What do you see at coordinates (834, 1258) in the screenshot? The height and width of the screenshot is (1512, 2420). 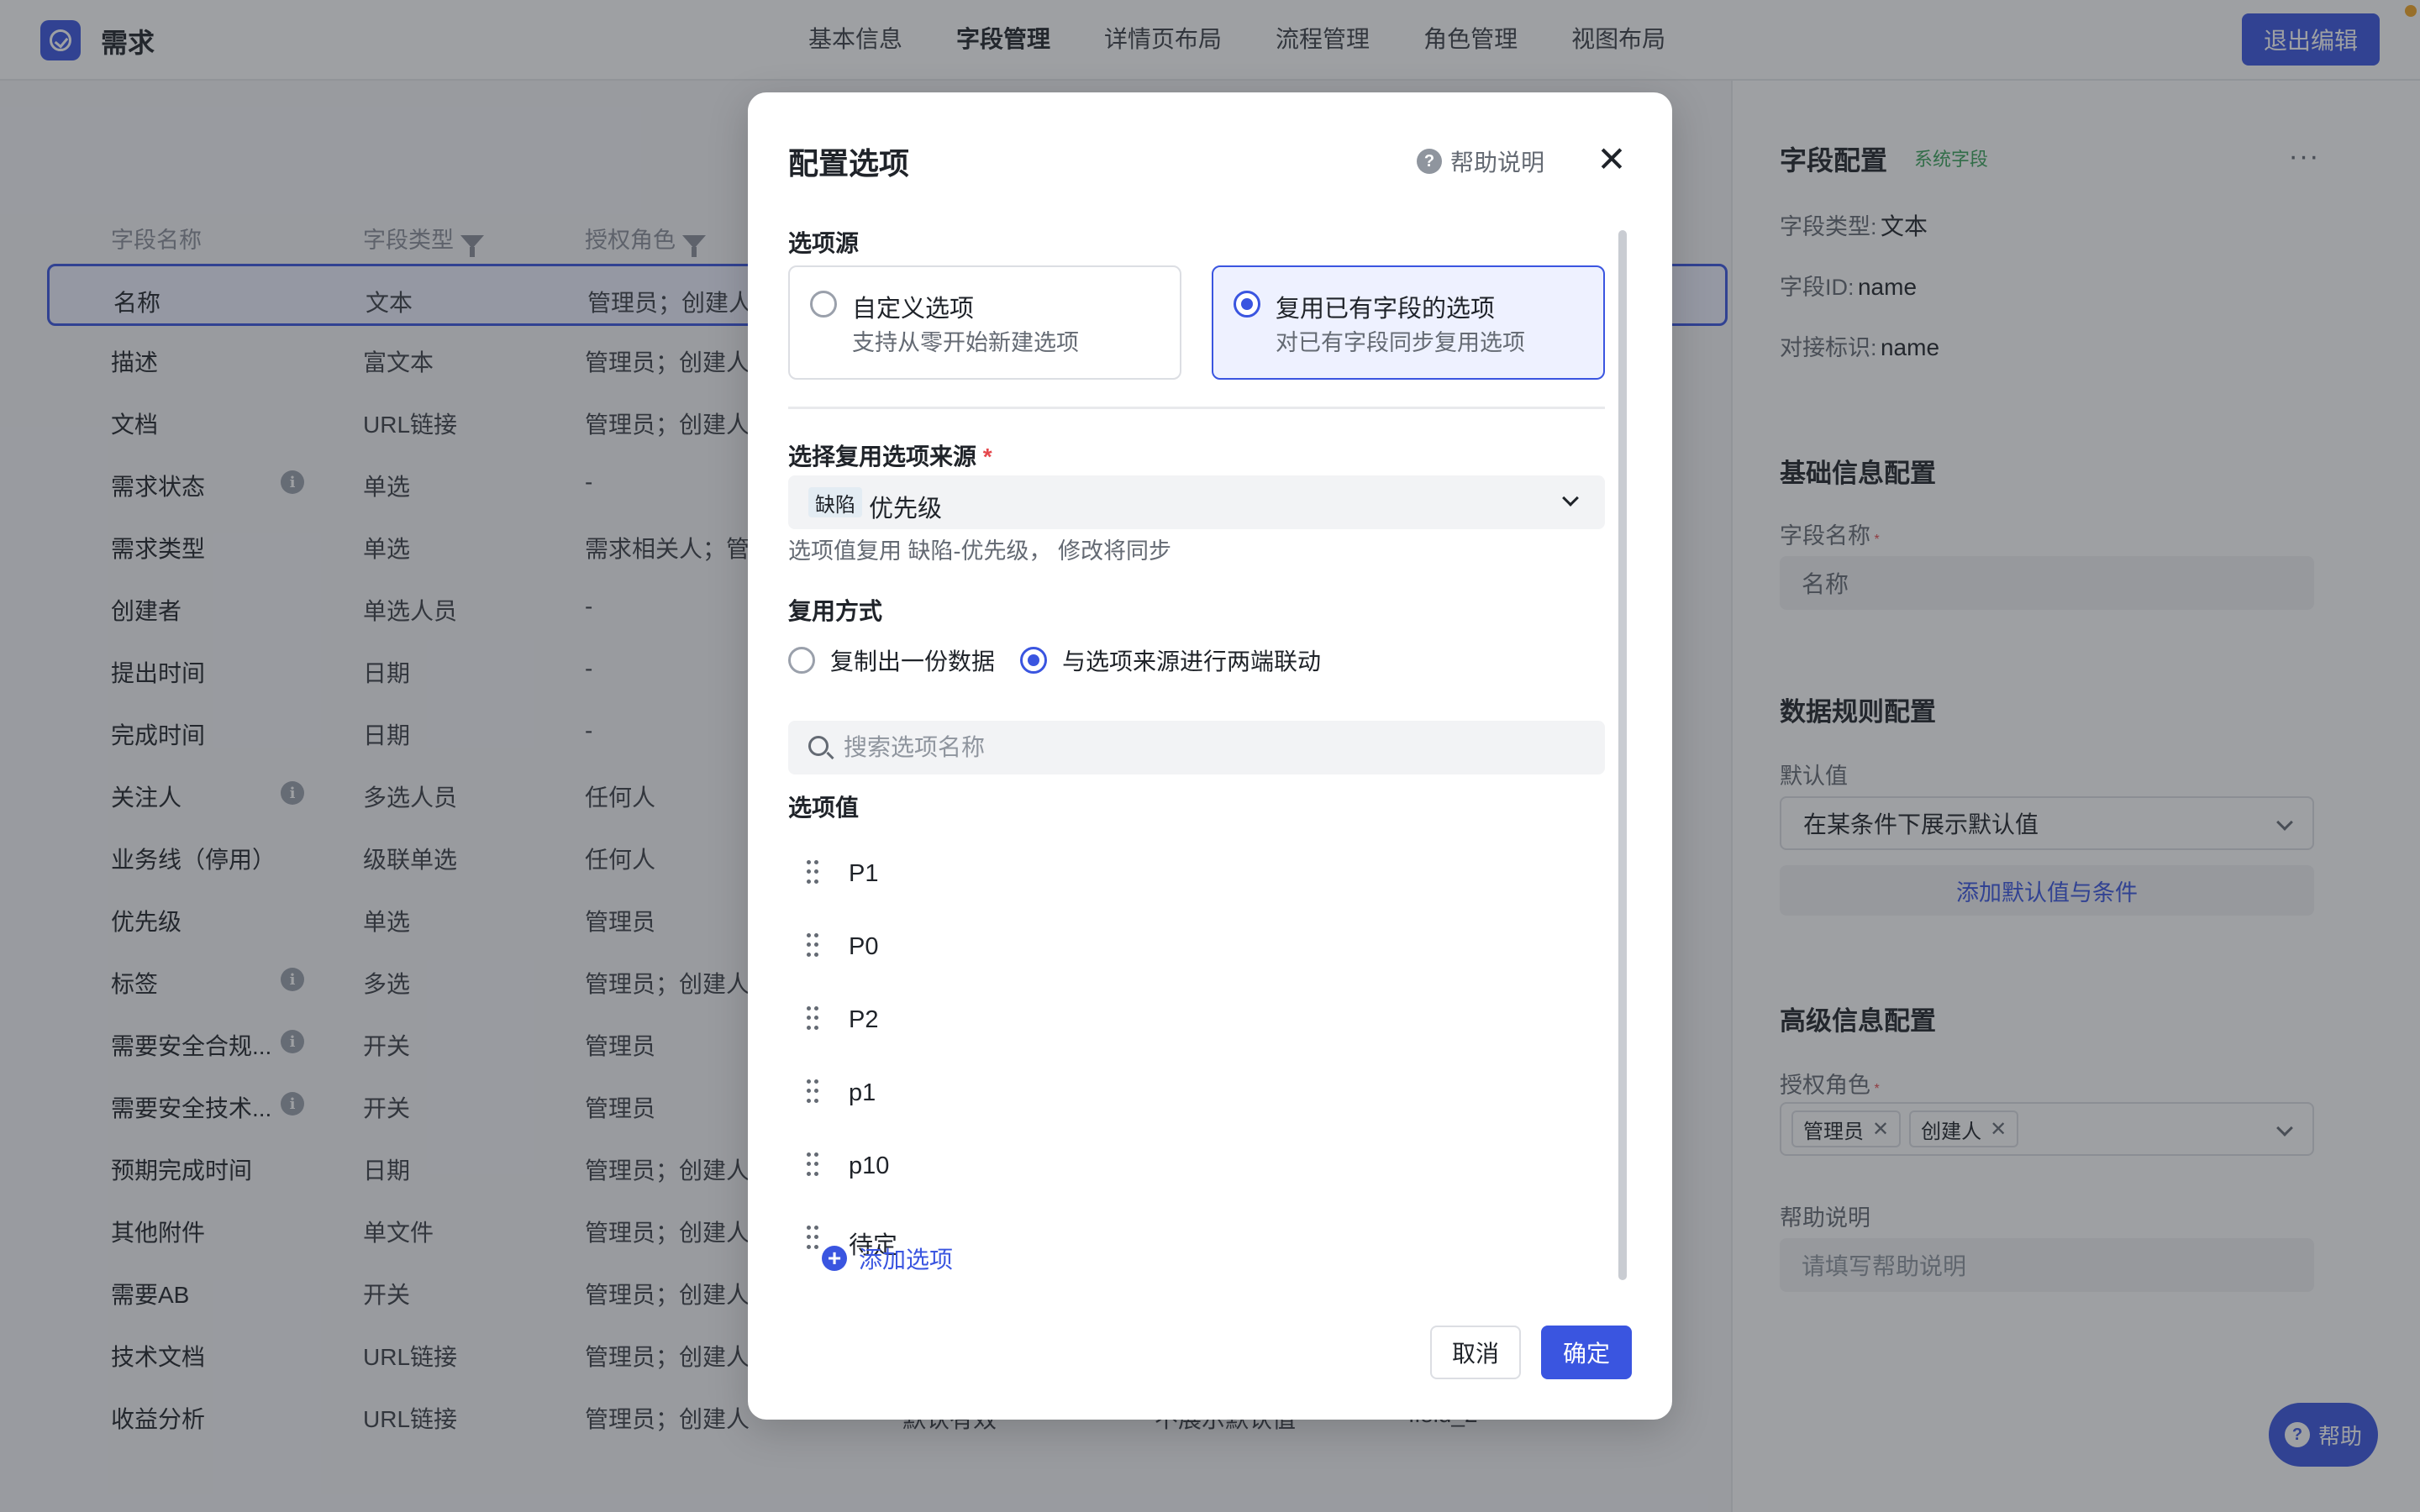 I see `plus-circle-icon: +` at bounding box center [834, 1258].